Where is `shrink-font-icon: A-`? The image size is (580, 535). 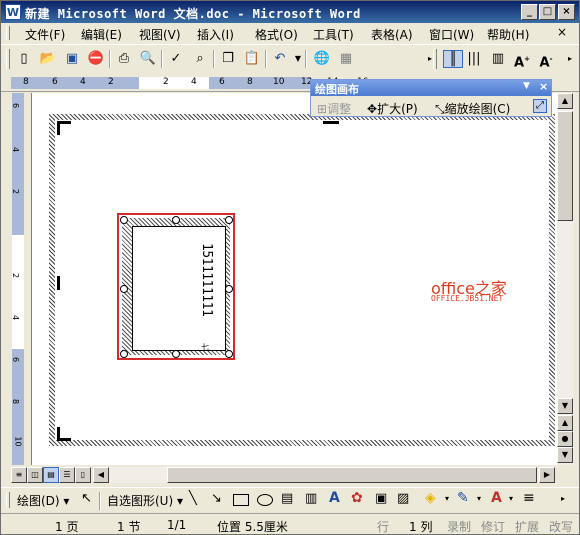 shrink-font-icon: A- is located at coordinates (546, 60).